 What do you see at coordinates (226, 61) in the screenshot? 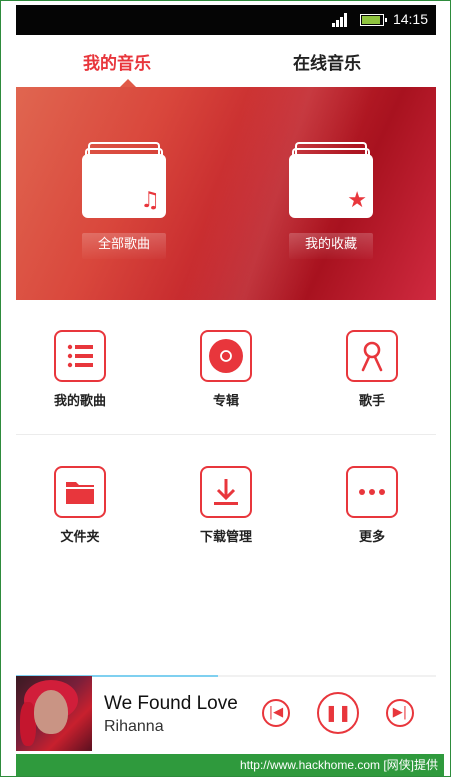
I see `tab-bar: 我的音乐 在线音乐` at bounding box center [226, 61].